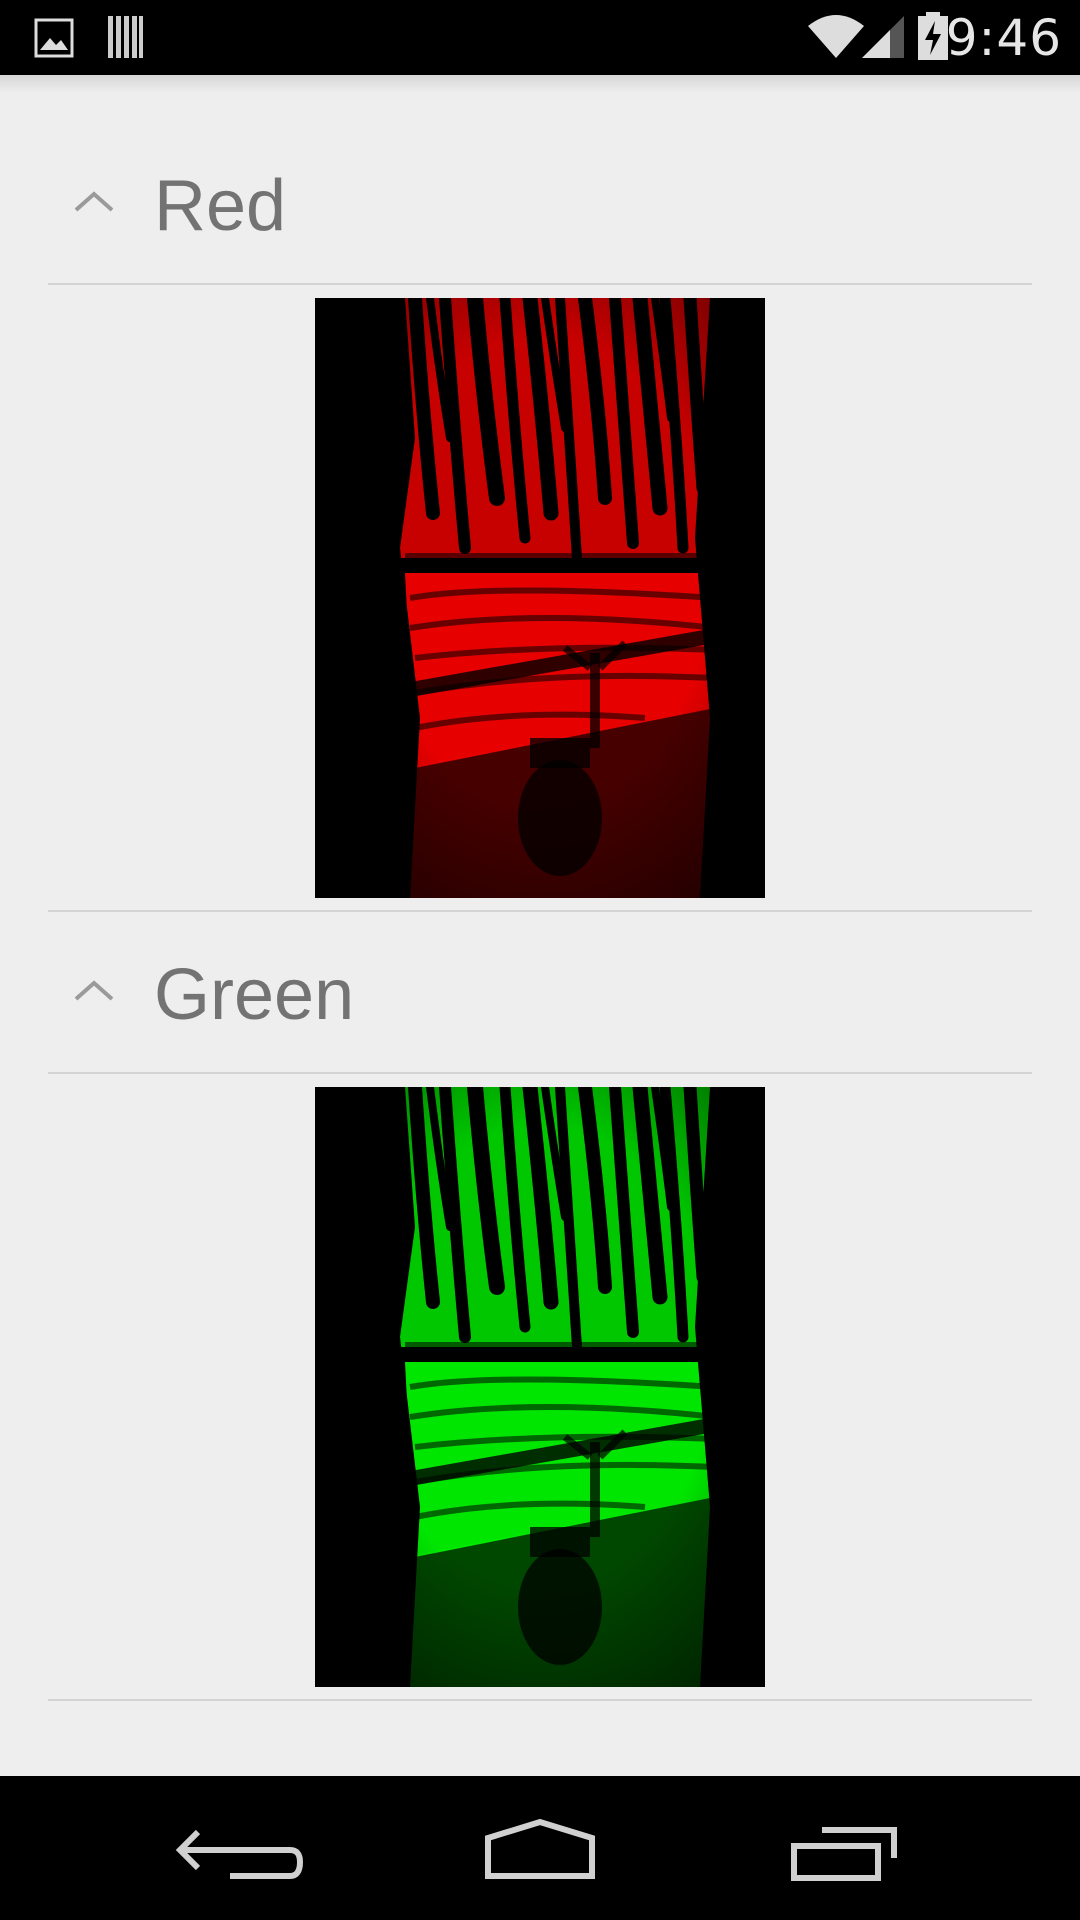 The image size is (1080, 1920). I want to click on wifi-icon, so click(836, 36).